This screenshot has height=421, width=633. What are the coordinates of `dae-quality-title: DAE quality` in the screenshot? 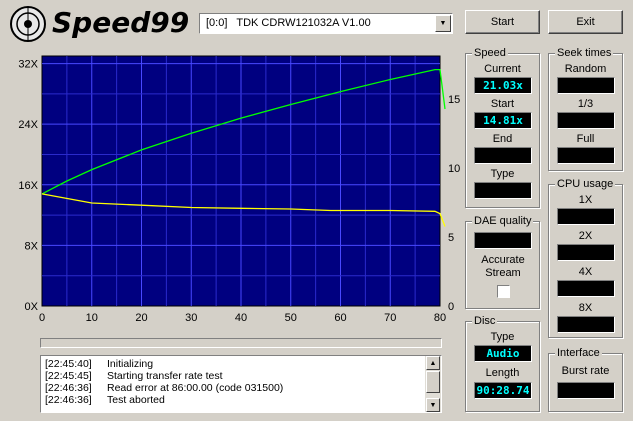 It's located at (503, 221).